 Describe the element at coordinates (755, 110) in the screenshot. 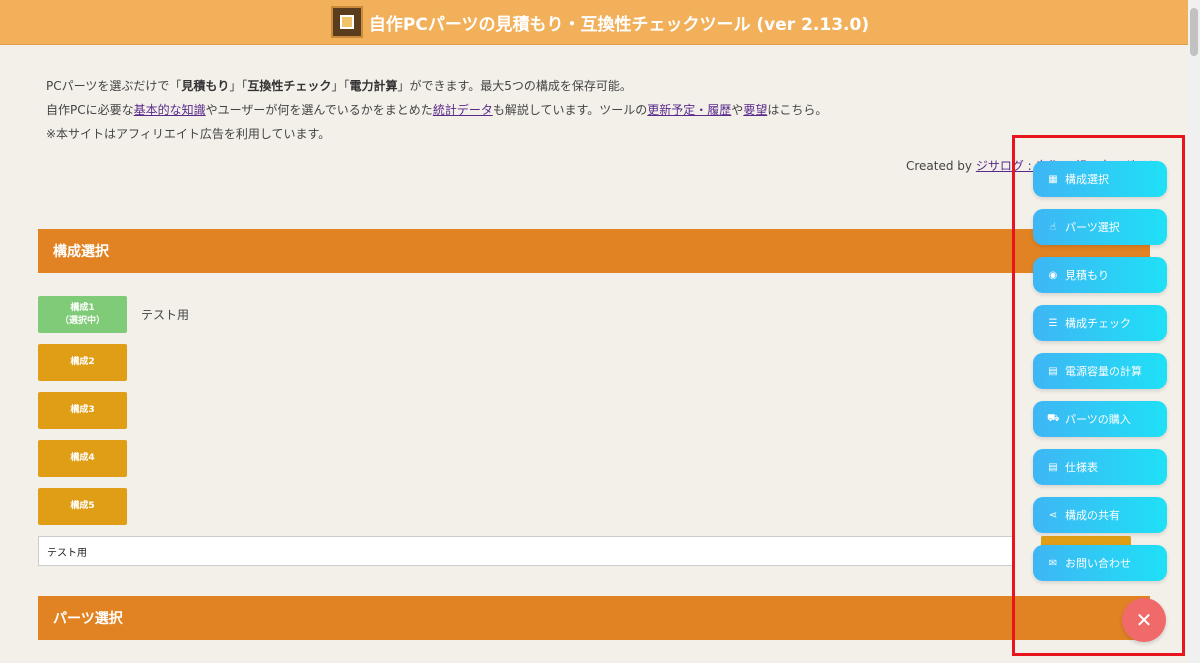

I see `requests-link: 要望` at that location.